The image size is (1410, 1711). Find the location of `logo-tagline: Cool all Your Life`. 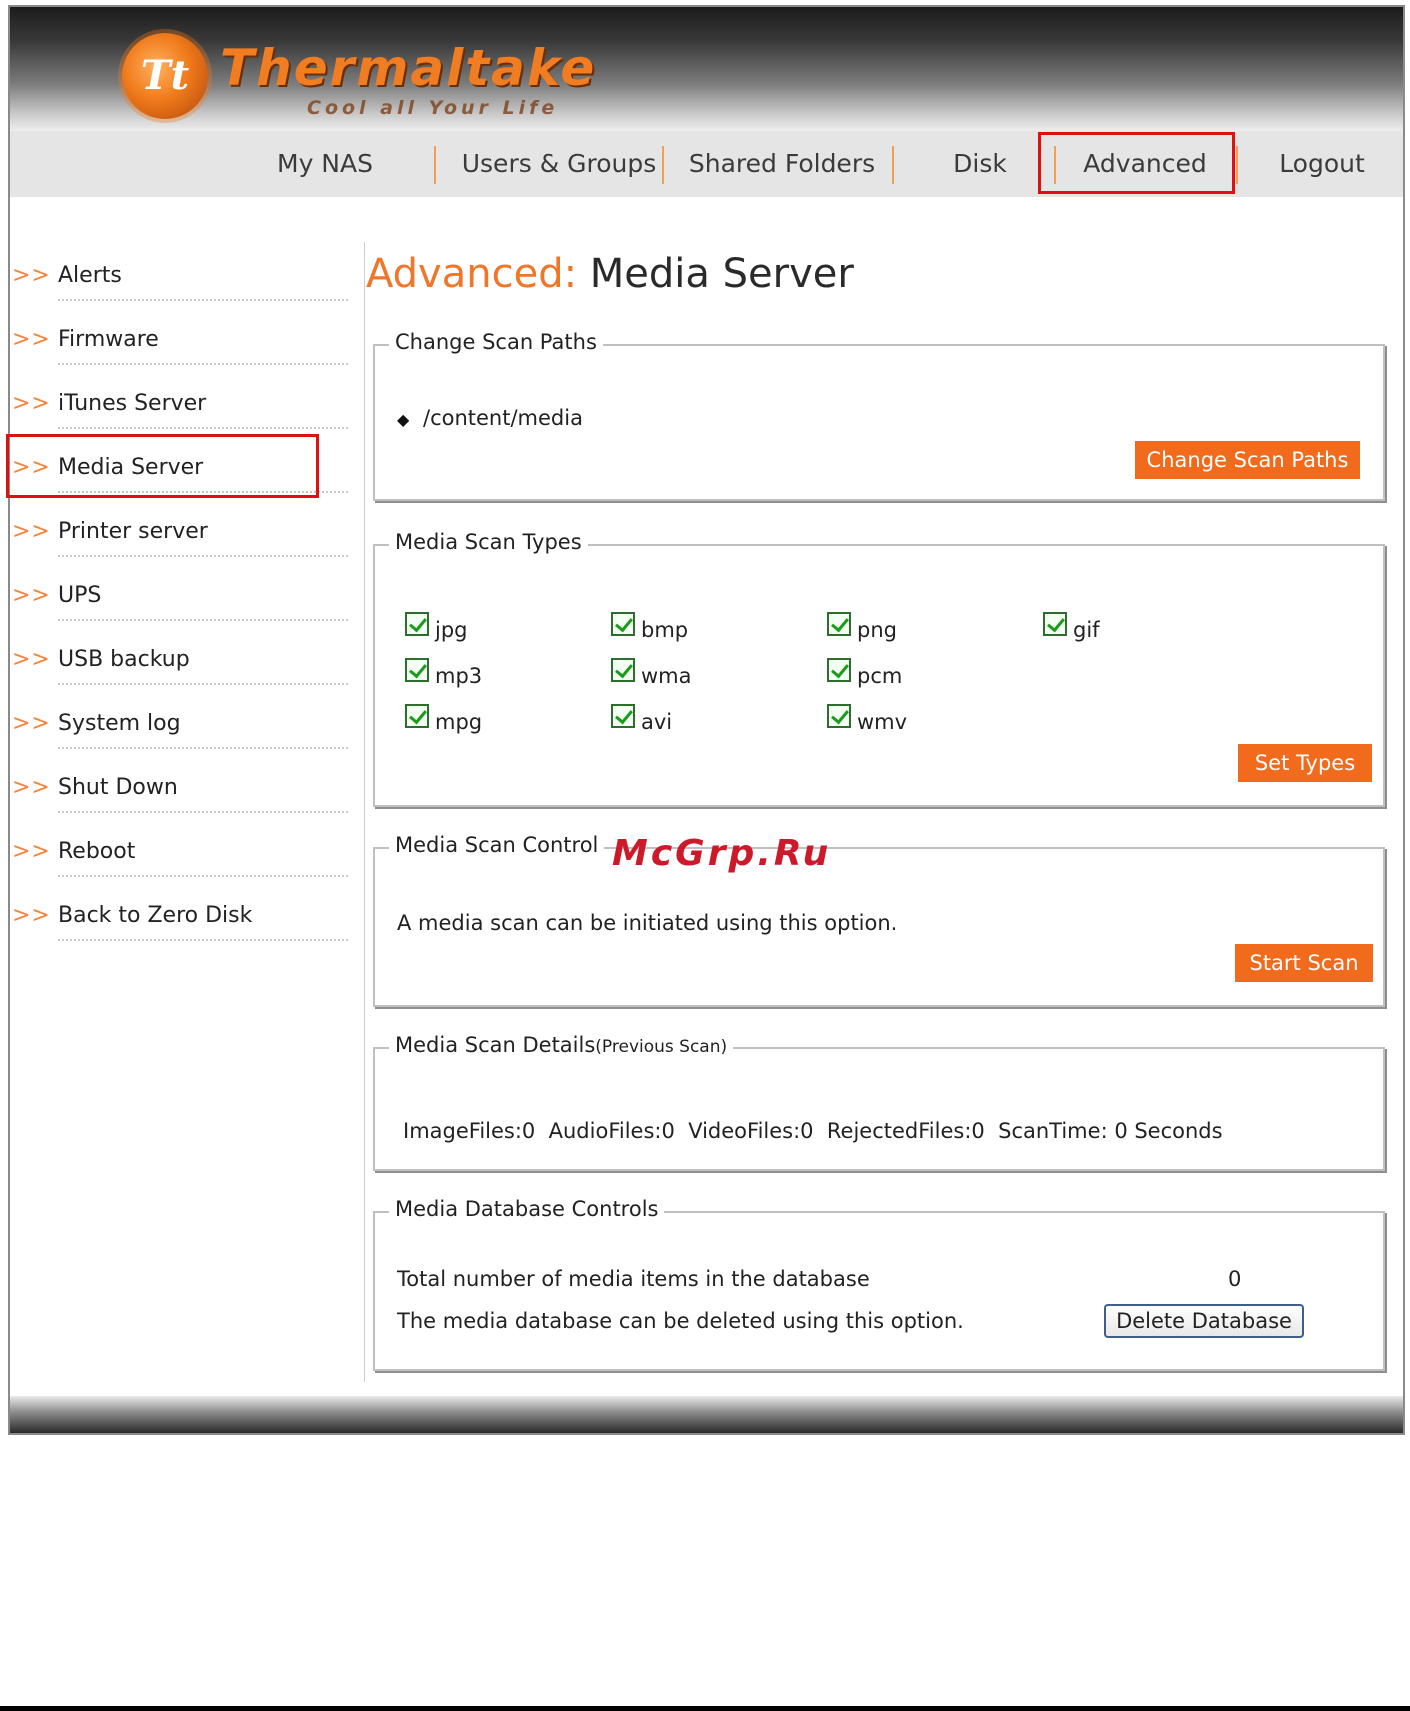

logo-tagline: Cool all Your Life is located at coordinates (433, 108).